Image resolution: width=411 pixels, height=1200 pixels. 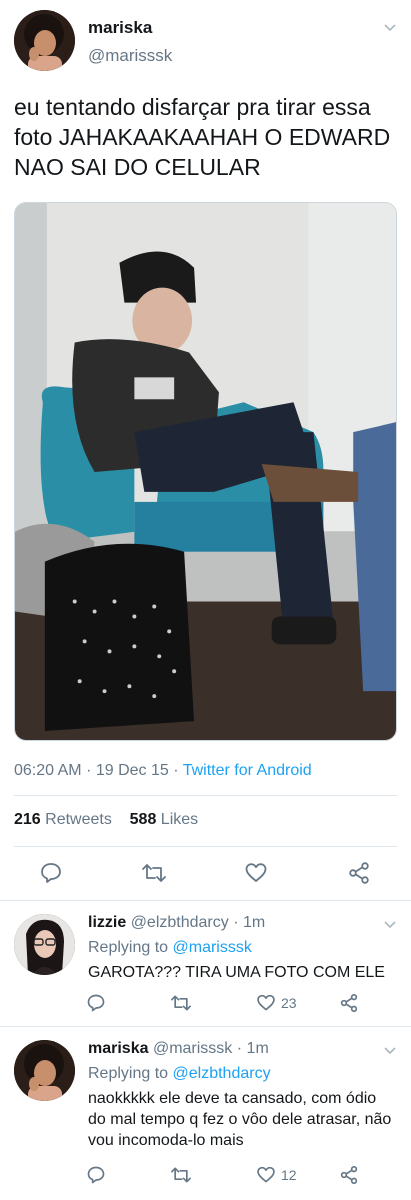 I want to click on reply-actions: 12, so click(x=205, y=1175).